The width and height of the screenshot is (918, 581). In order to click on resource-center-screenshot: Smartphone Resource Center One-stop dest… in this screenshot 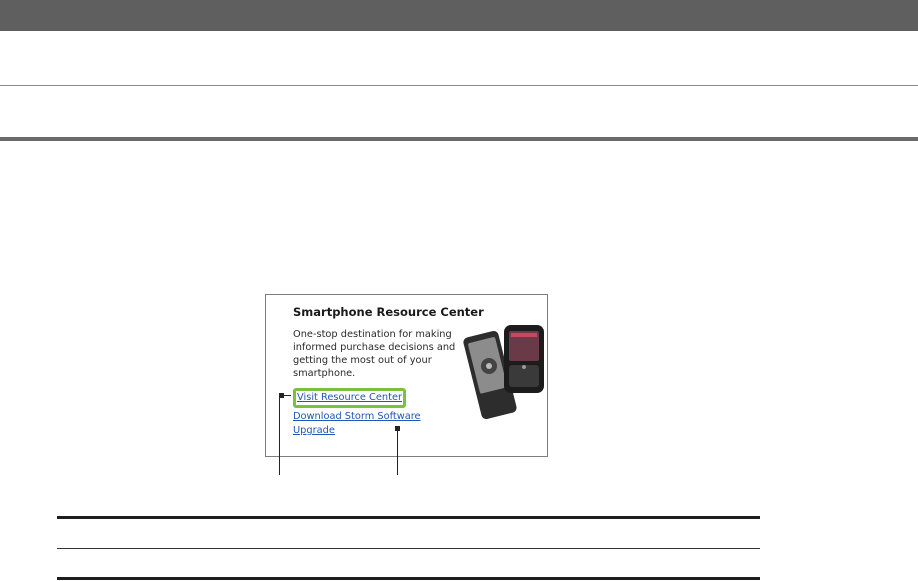, I will do `click(406, 375)`.